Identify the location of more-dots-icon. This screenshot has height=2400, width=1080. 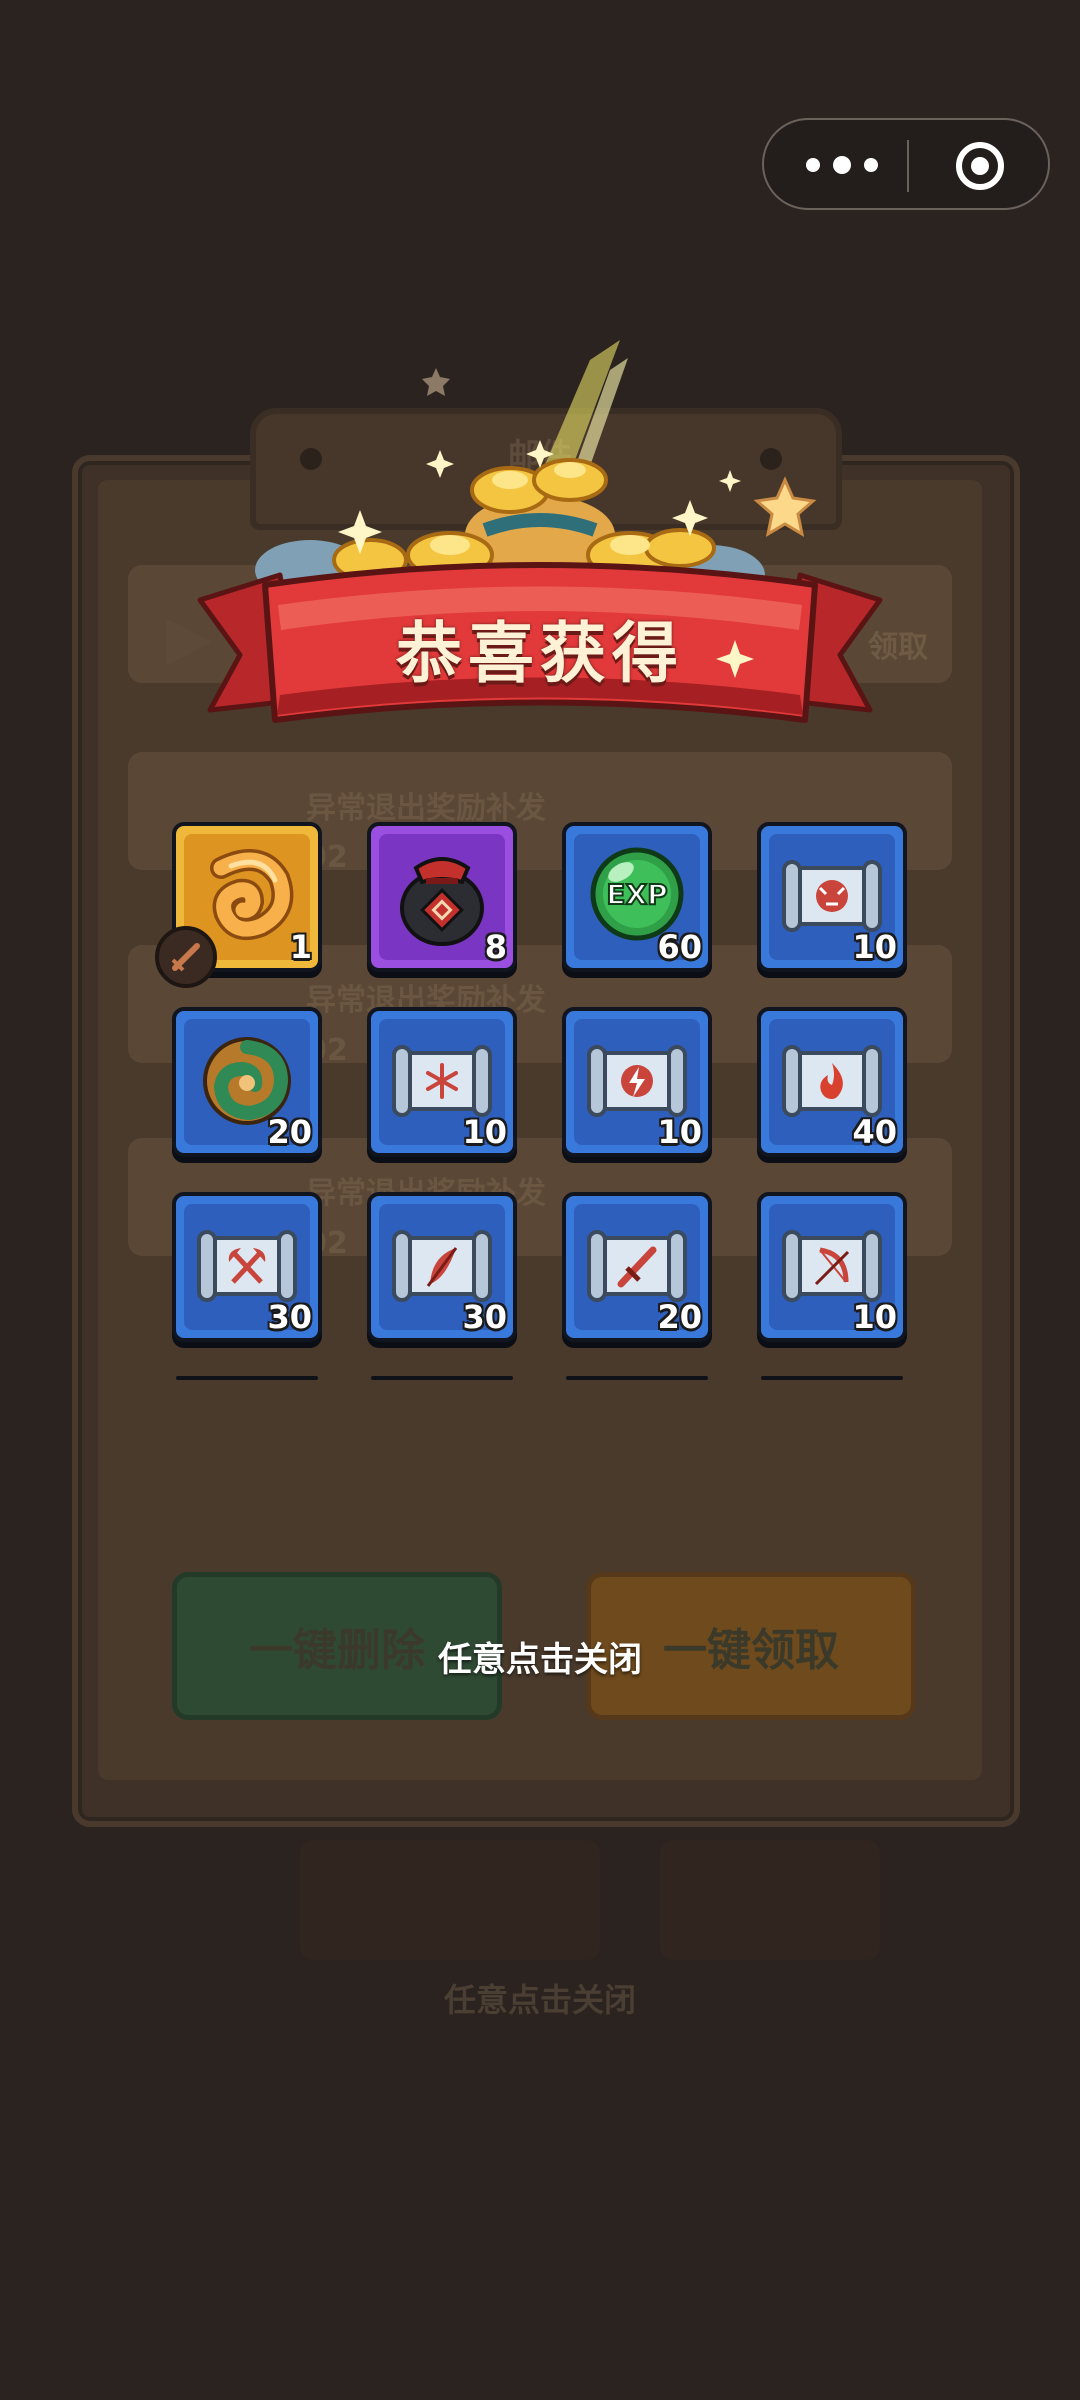
(842, 165).